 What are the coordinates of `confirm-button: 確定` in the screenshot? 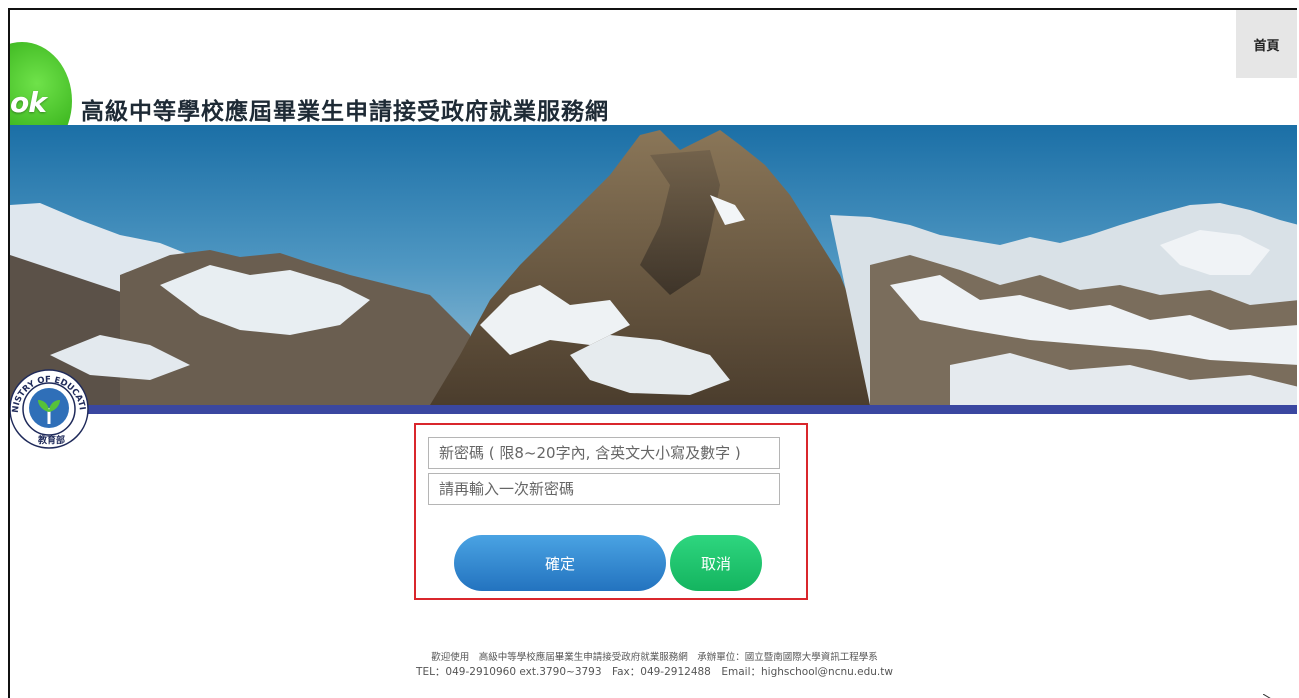 It's located at (560, 563).